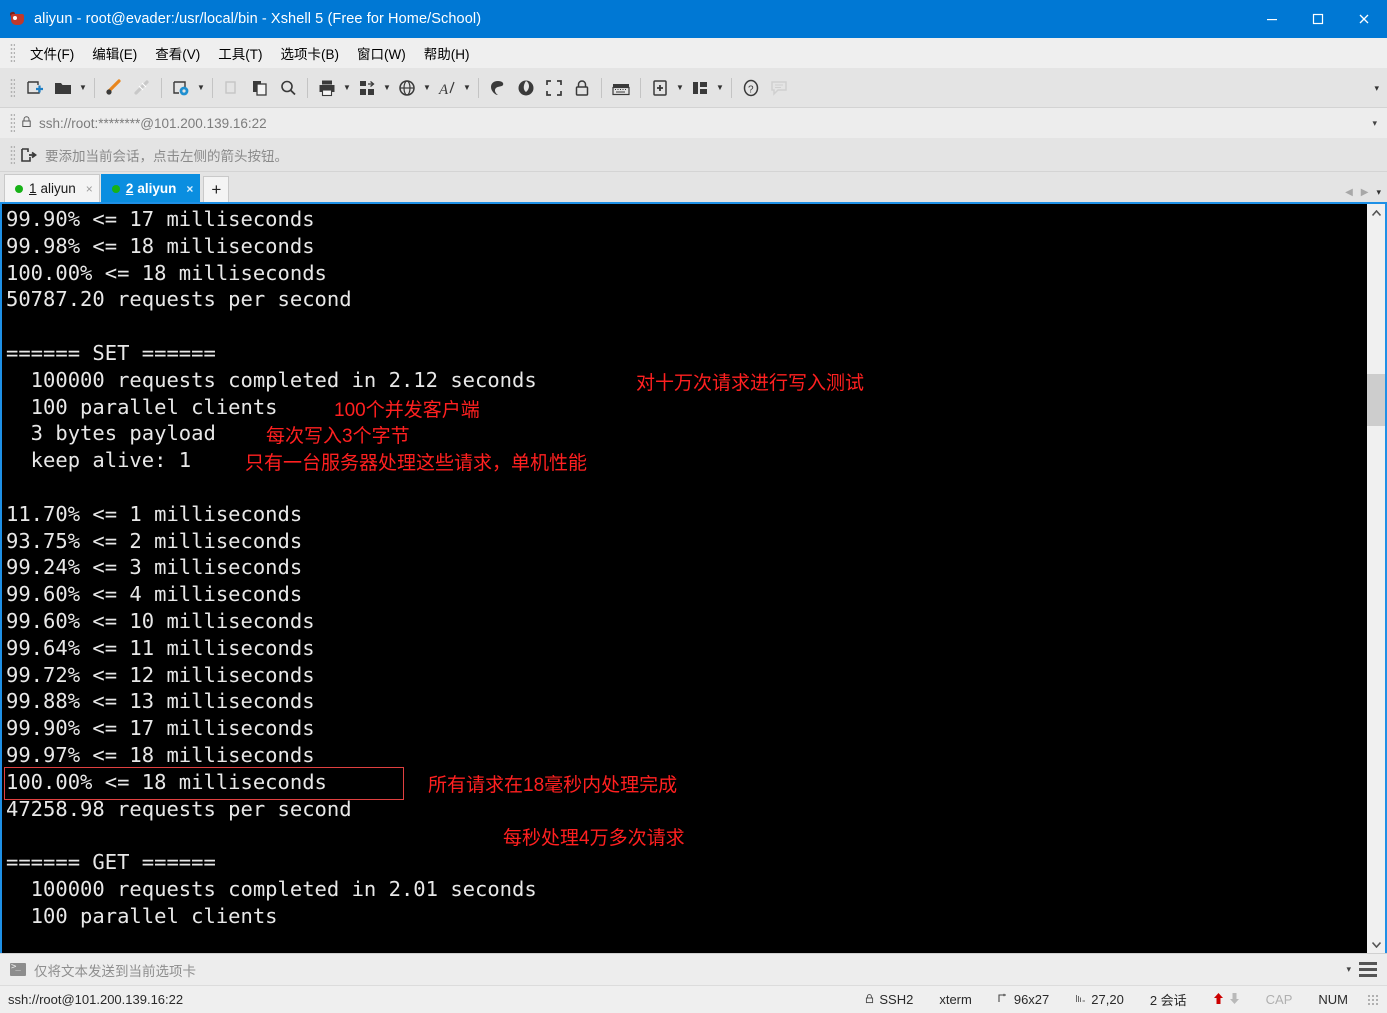  I want to click on add-pane-icon, so click(660, 88).